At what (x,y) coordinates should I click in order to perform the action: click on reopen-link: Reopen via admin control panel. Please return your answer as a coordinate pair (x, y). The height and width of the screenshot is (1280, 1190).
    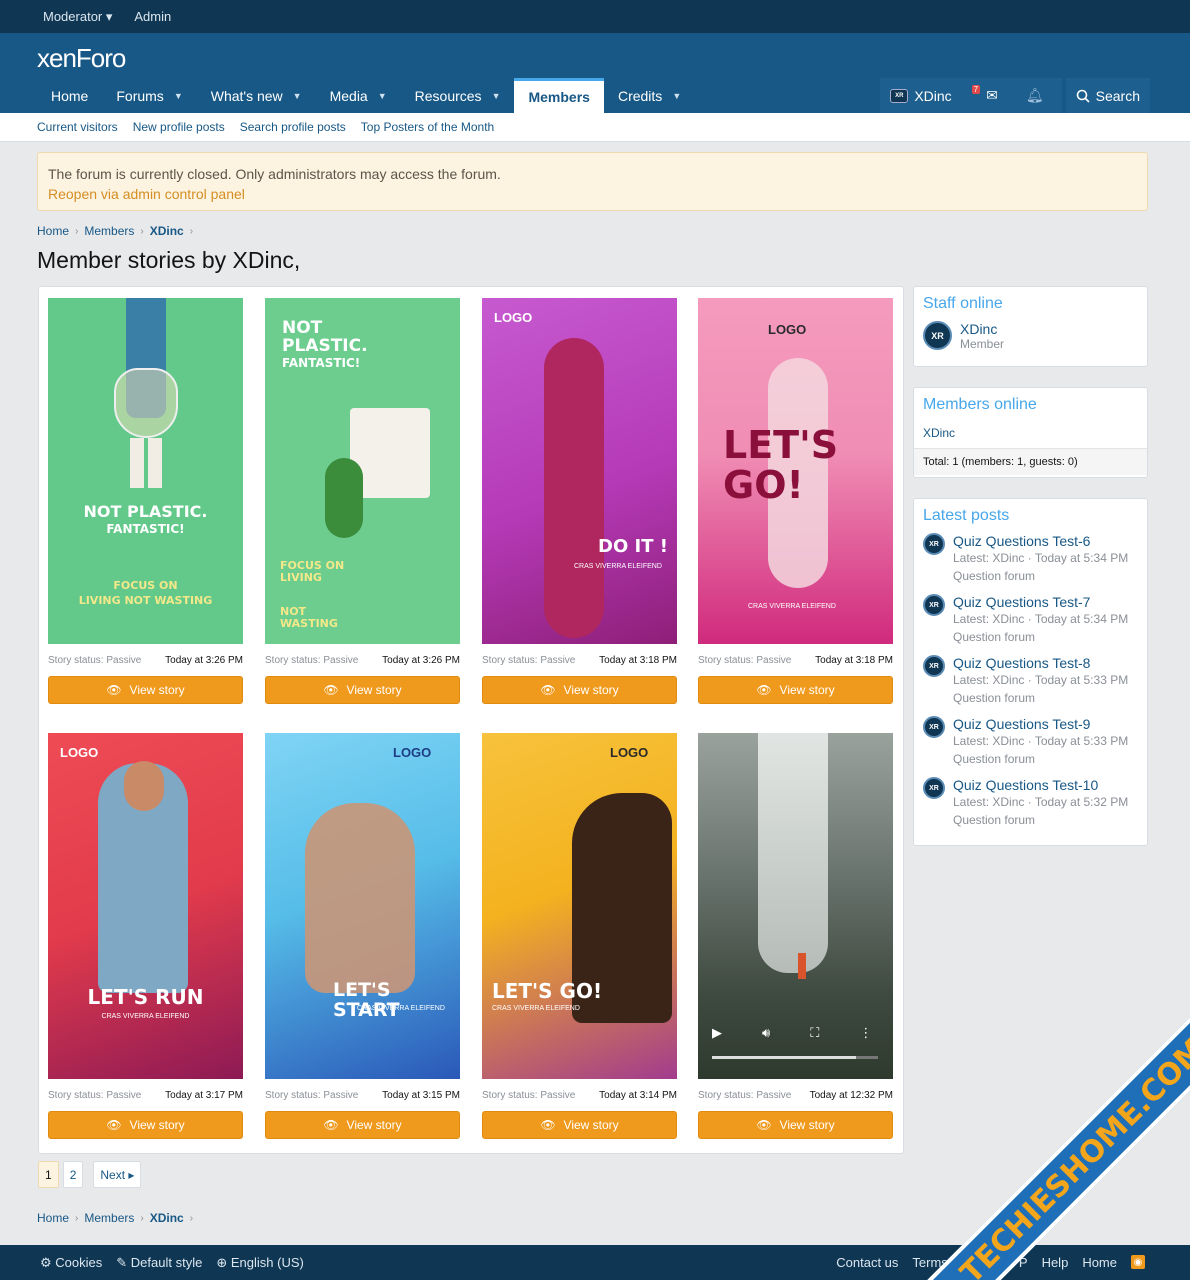
    Looking at the image, I should click on (592, 194).